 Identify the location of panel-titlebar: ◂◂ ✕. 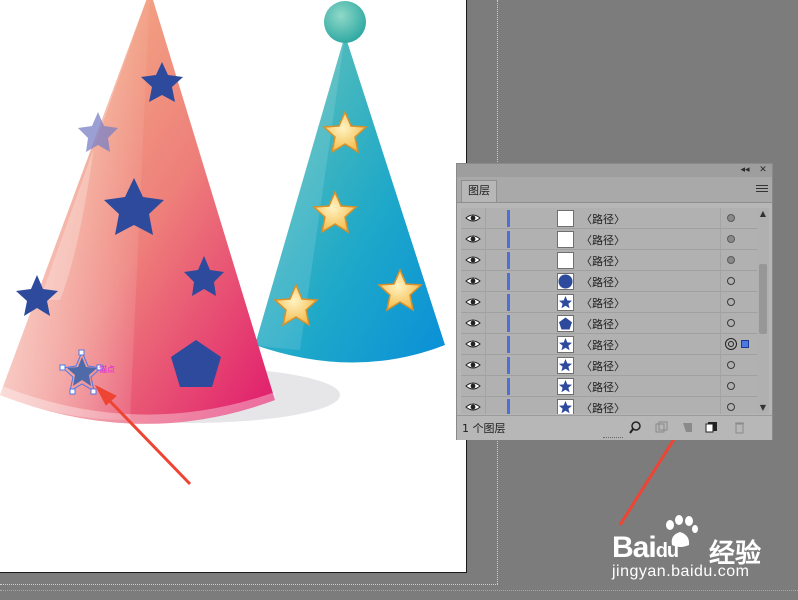
(614, 170).